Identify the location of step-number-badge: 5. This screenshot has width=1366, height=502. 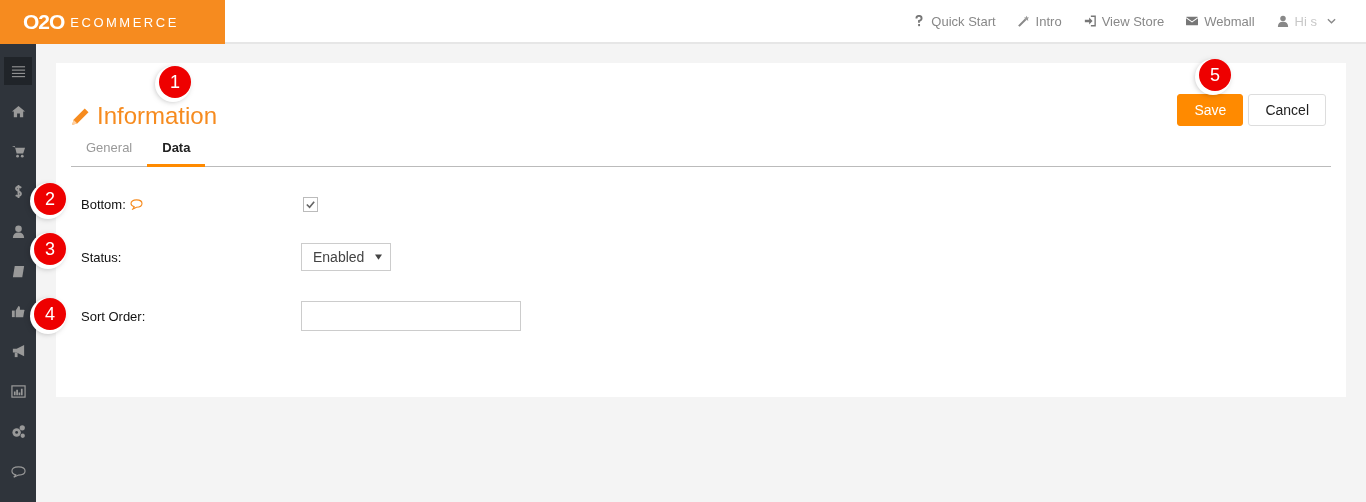
(1215, 75).